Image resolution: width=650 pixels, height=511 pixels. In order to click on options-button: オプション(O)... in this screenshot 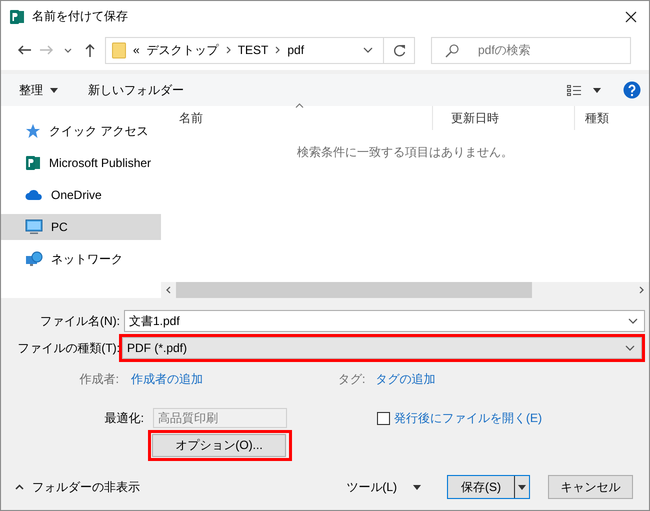, I will do `click(219, 445)`.